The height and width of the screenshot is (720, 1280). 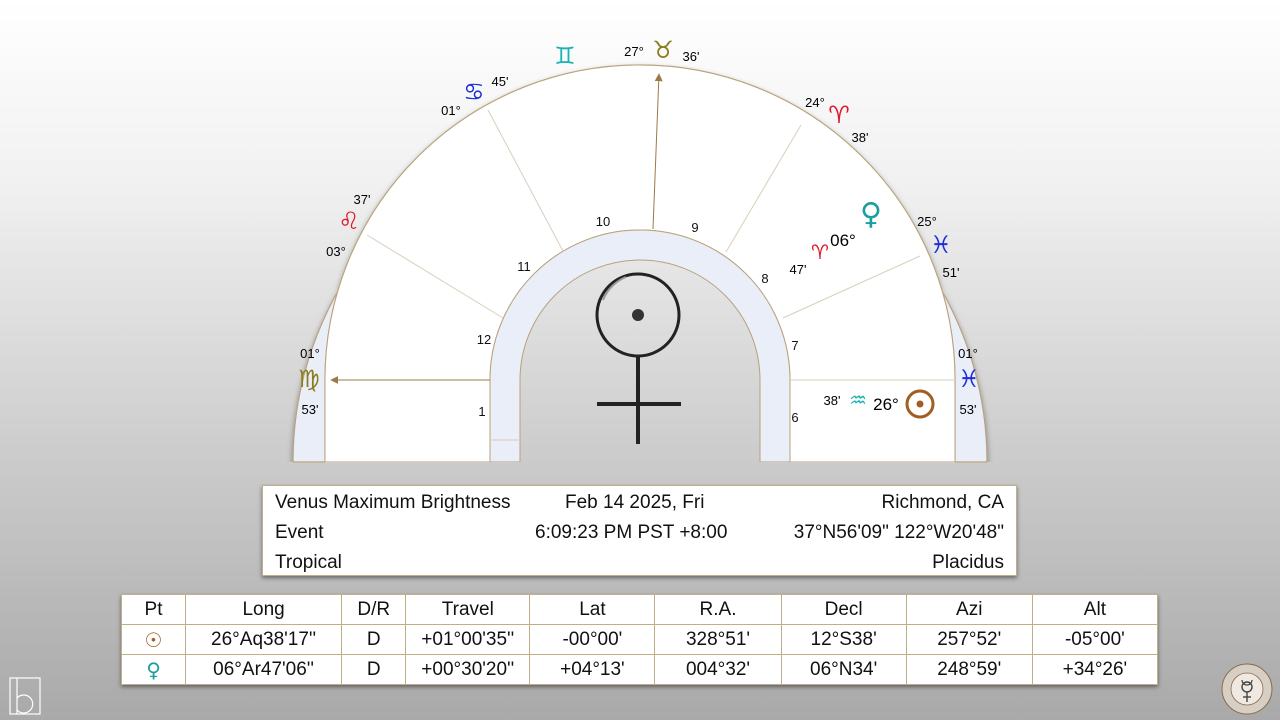 What do you see at coordinates (1095, 639) in the screenshot?
I see `cell: -05°00'` at bounding box center [1095, 639].